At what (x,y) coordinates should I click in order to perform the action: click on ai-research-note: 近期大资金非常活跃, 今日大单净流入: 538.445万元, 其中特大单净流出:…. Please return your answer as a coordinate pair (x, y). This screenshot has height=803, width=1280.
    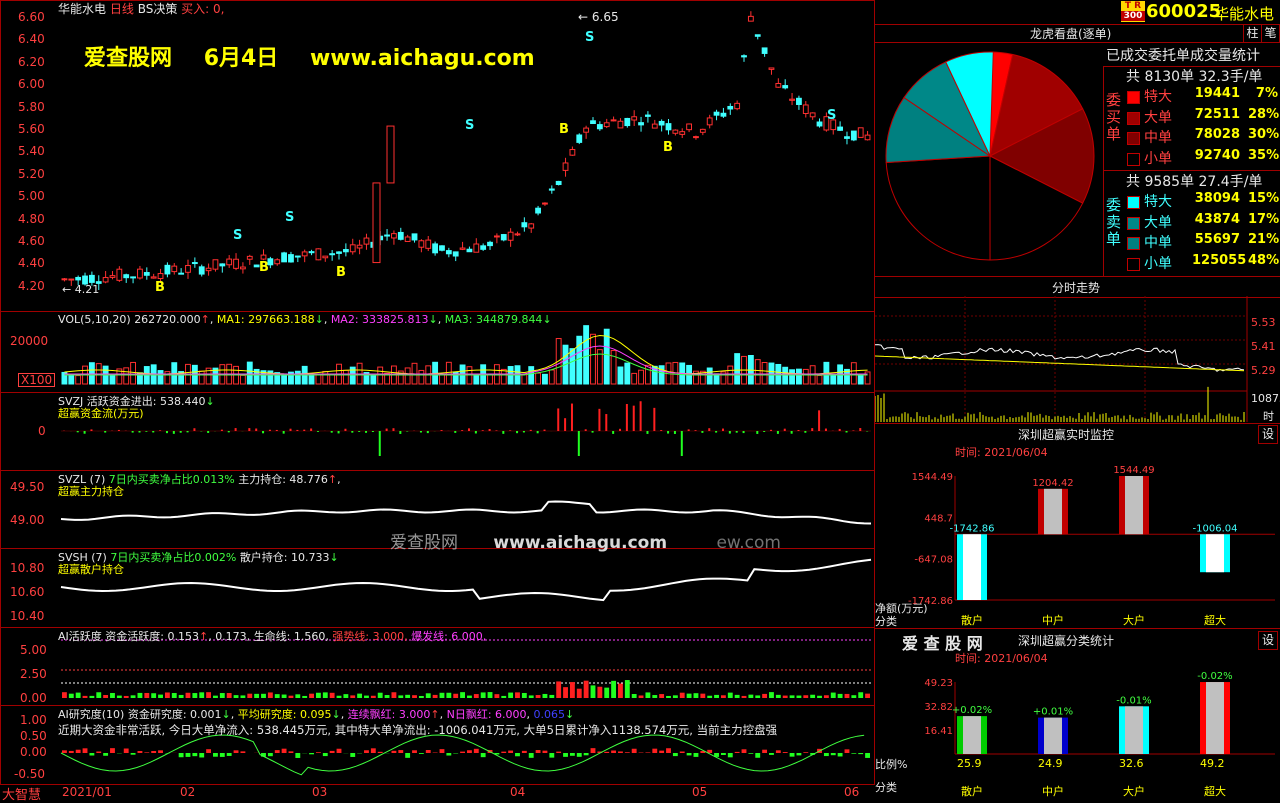
    Looking at the image, I should click on (417, 730).